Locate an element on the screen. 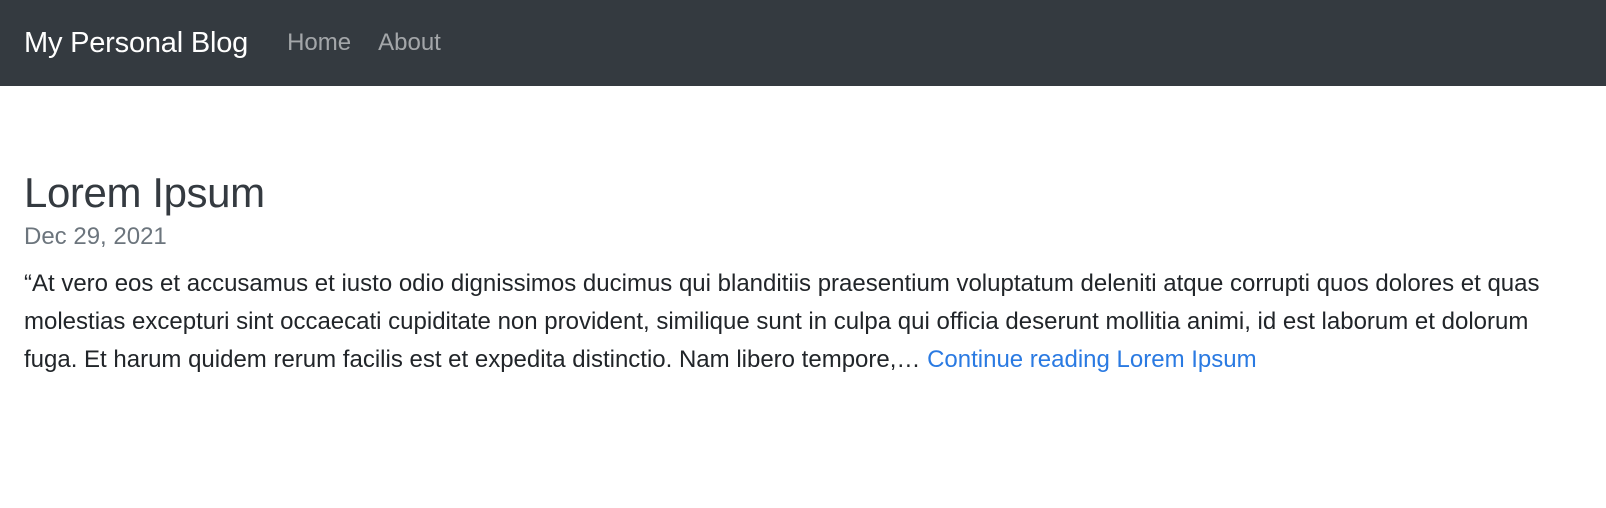  nav-link-home: Home is located at coordinates (319, 43).